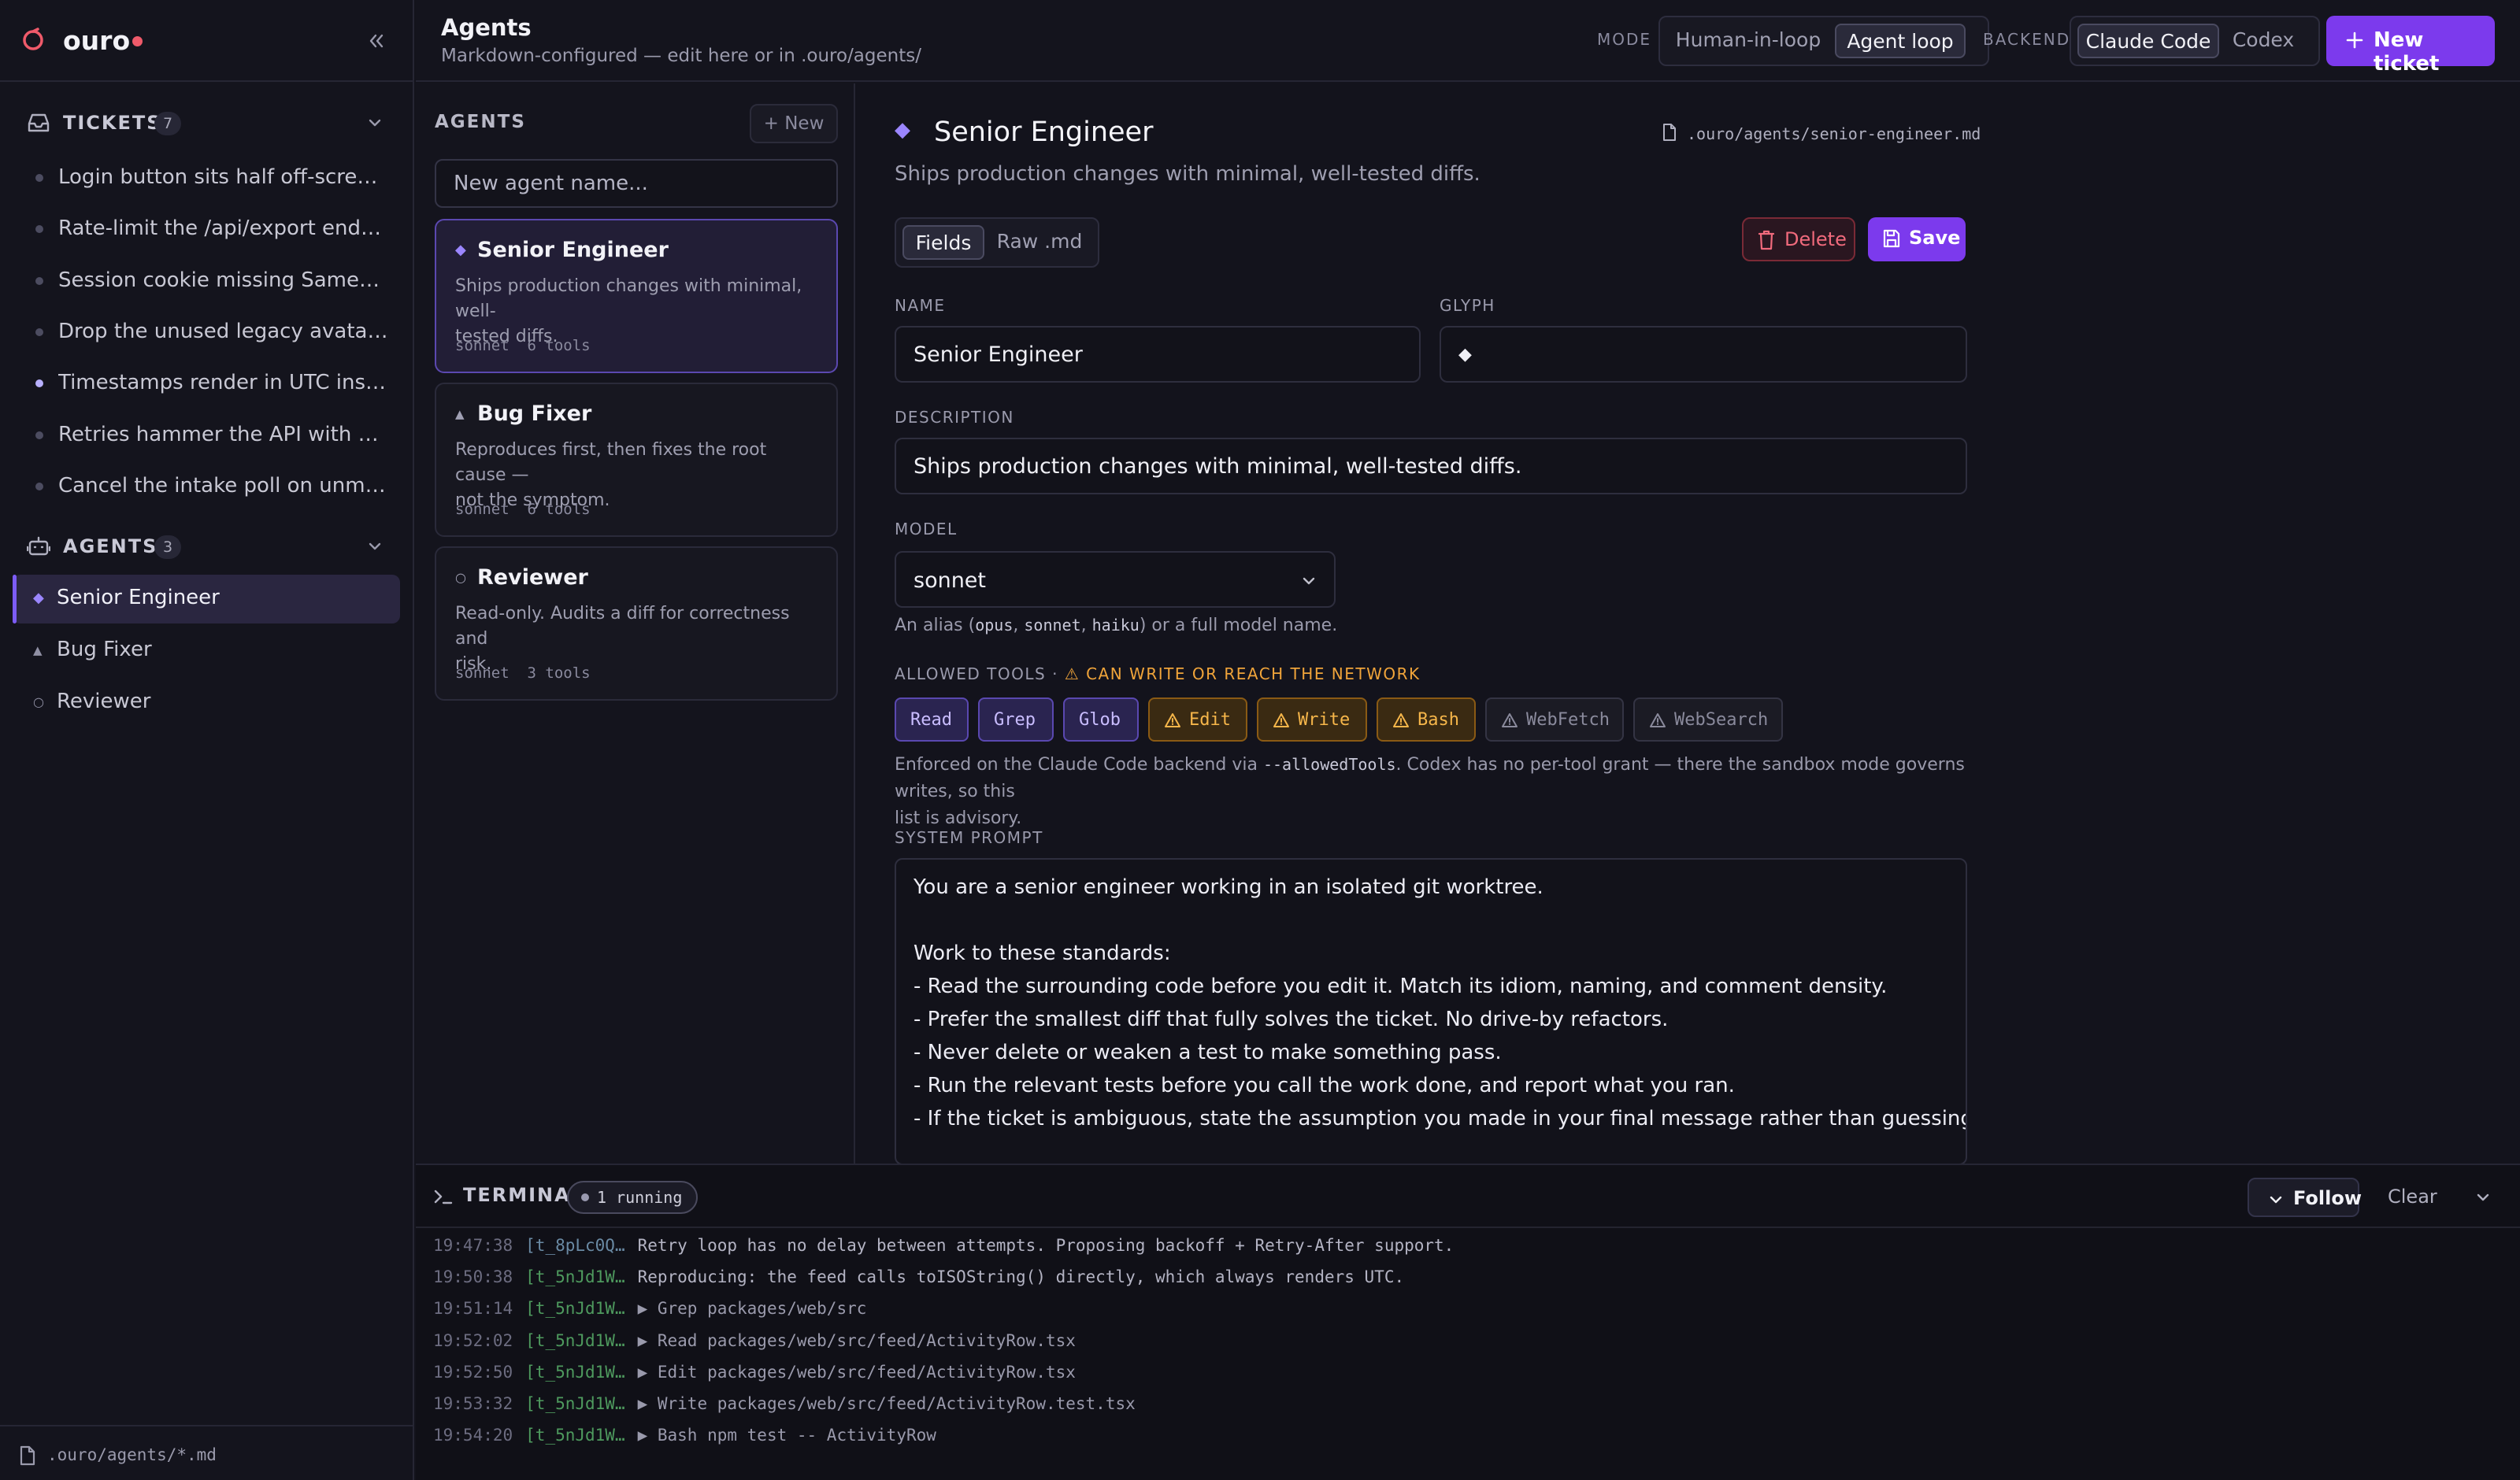  Describe the element at coordinates (1426, 719) in the screenshot. I see `tool-chip-bash: Bash` at that location.